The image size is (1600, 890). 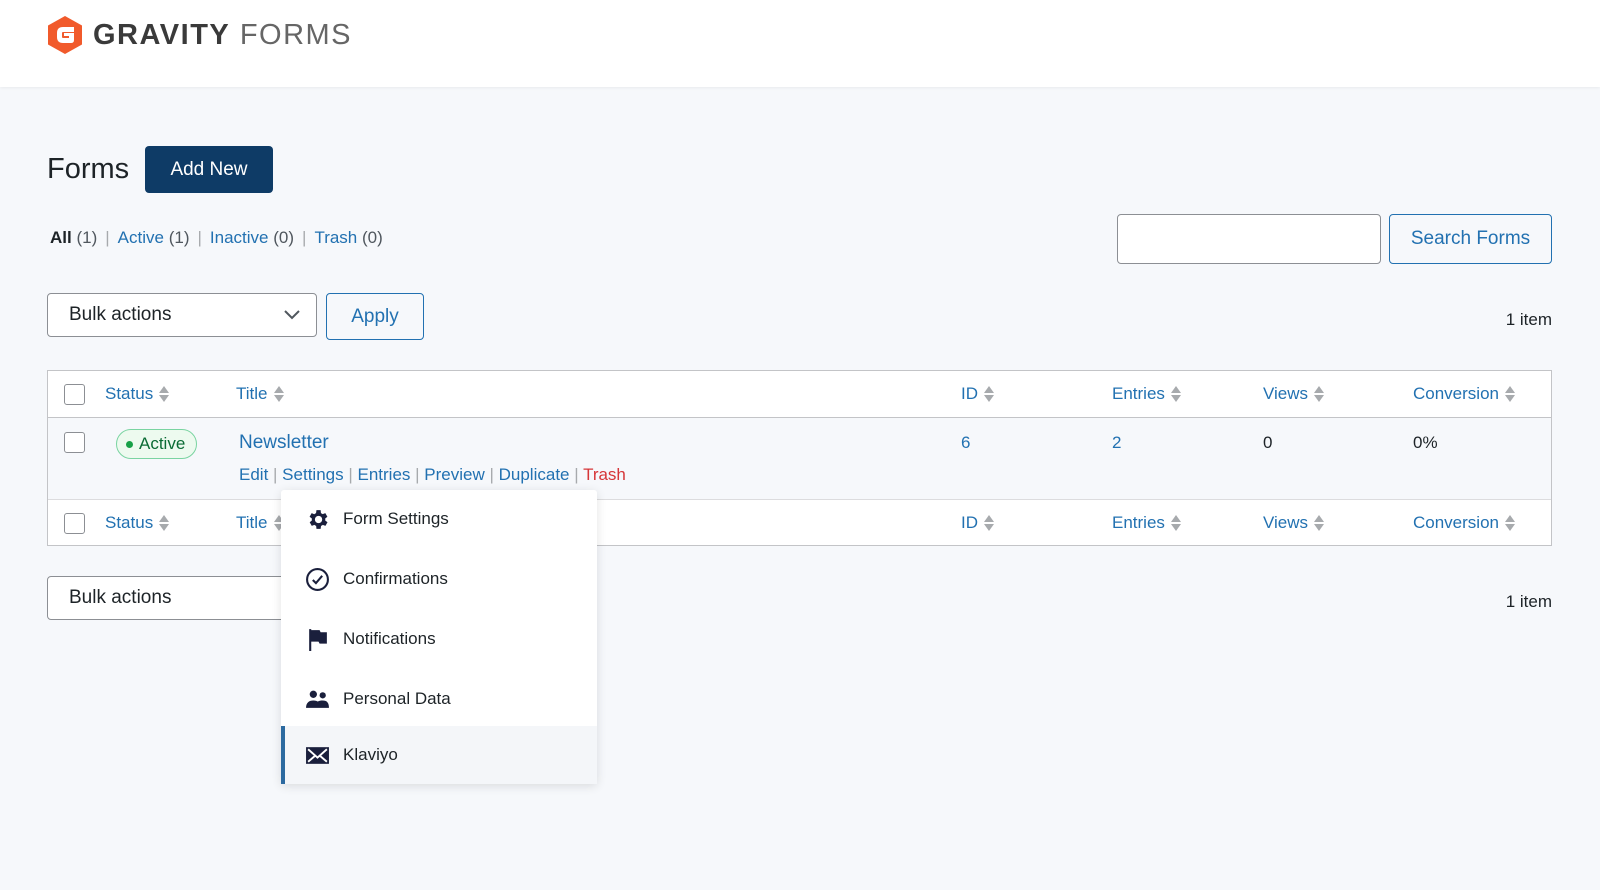 What do you see at coordinates (1294, 394) in the screenshot?
I see `column-views: Views` at bounding box center [1294, 394].